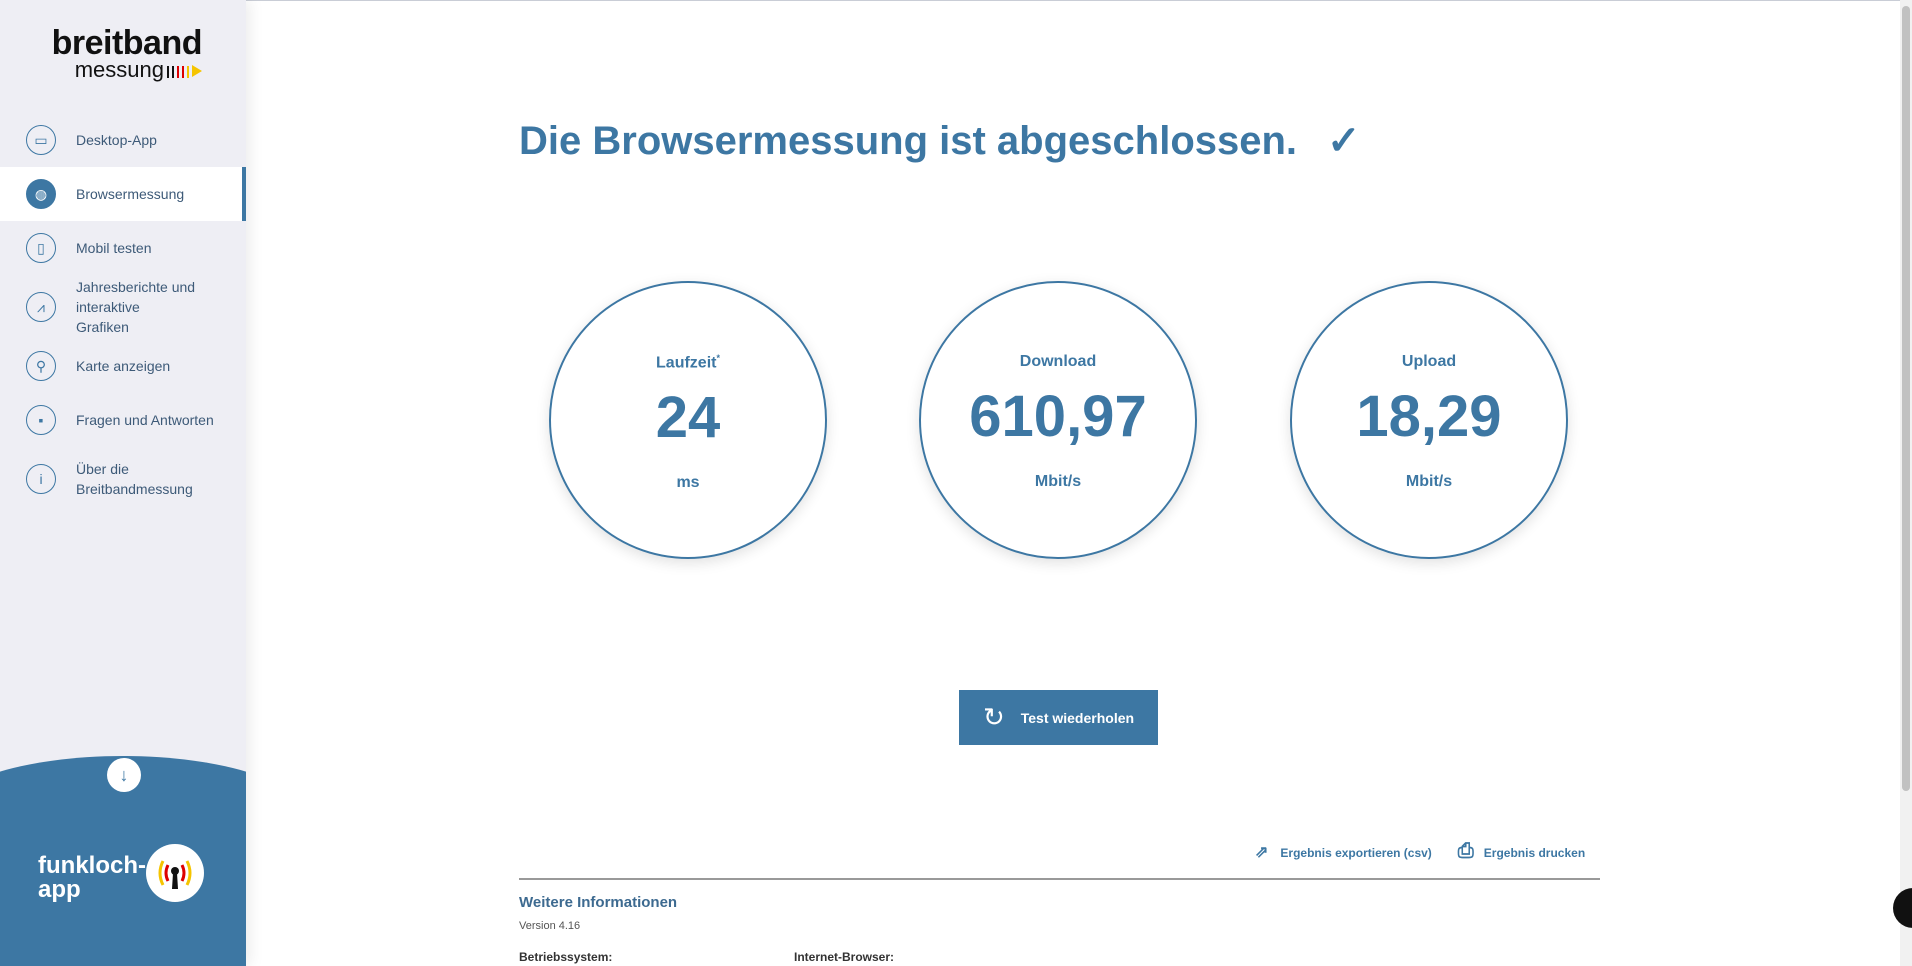  I want to click on antenna-icon, so click(175, 873).